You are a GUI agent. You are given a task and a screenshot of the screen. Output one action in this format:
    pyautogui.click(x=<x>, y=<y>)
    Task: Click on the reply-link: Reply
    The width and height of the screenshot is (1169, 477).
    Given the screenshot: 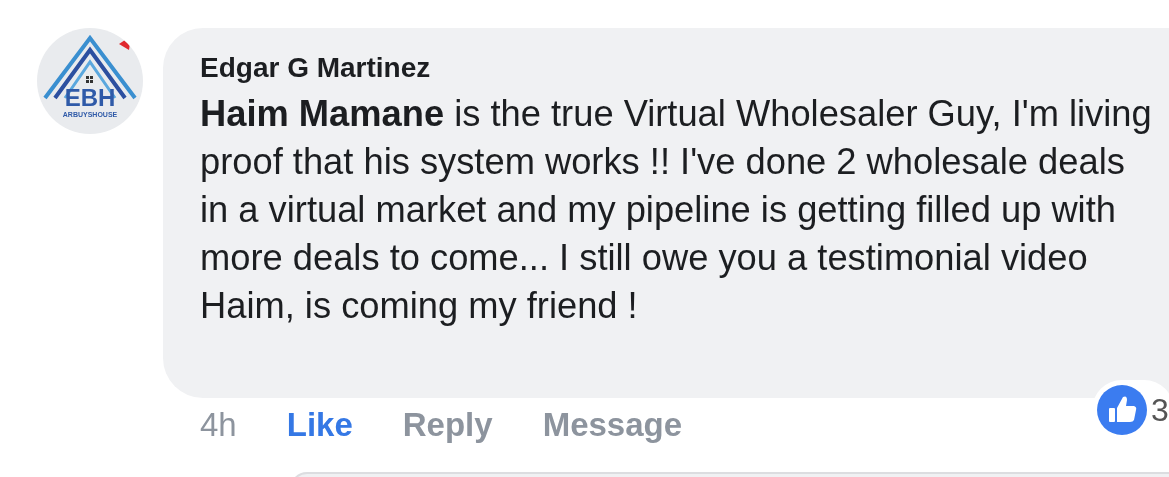 What is the action you would take?
    pyautogui.click(x=447, y=425)
    